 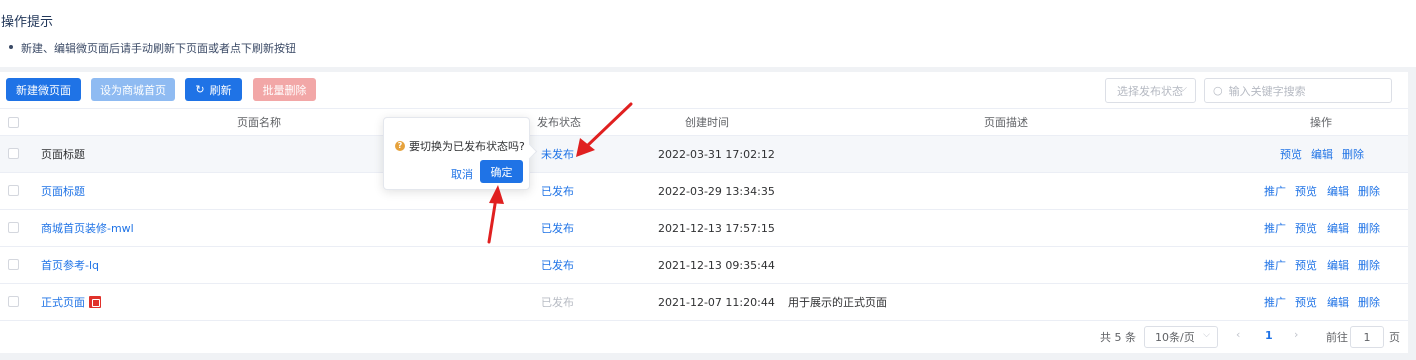 I want to click on created-time: 2022-03-29 13:34:35, so click(x=716, y=191).